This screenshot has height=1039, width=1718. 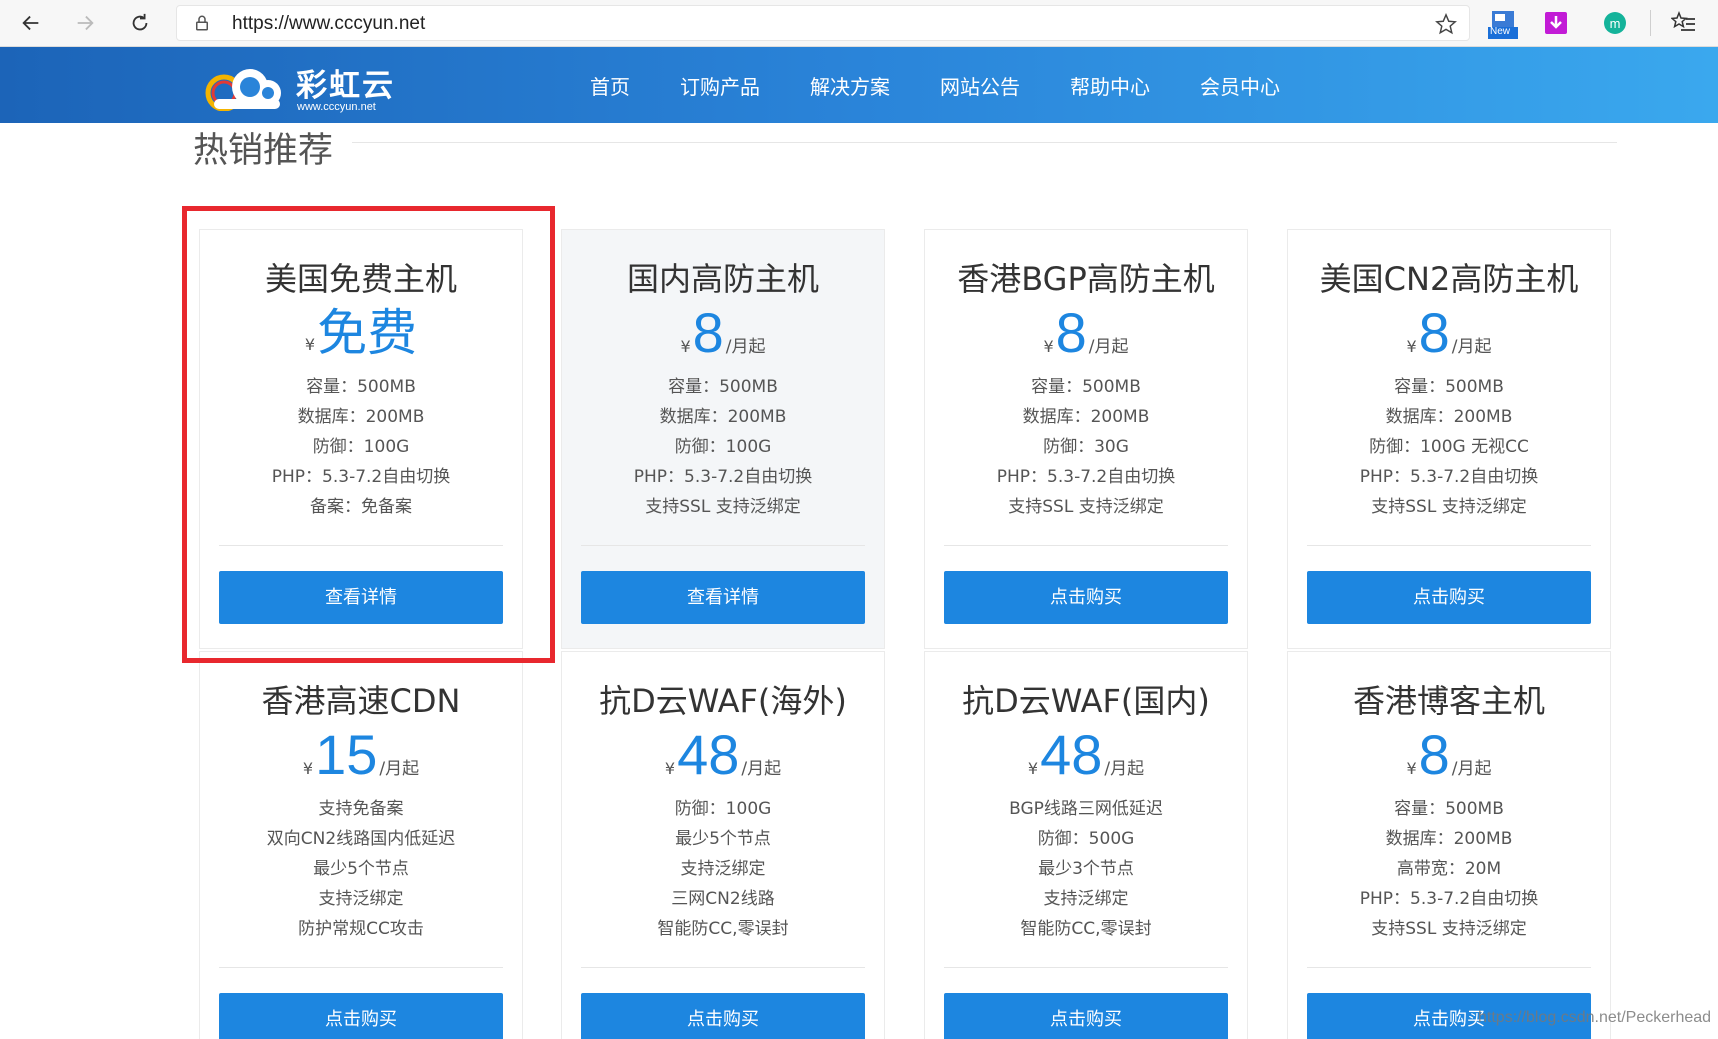 I want to click on view-details-button: 查看详情, so click(x=723, y=597).